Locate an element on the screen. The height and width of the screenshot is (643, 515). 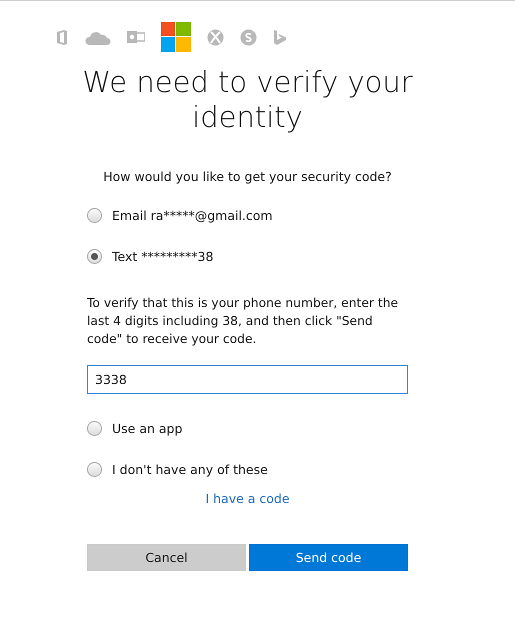
cancel-button: Cancel is located at coordinates (166, 557).